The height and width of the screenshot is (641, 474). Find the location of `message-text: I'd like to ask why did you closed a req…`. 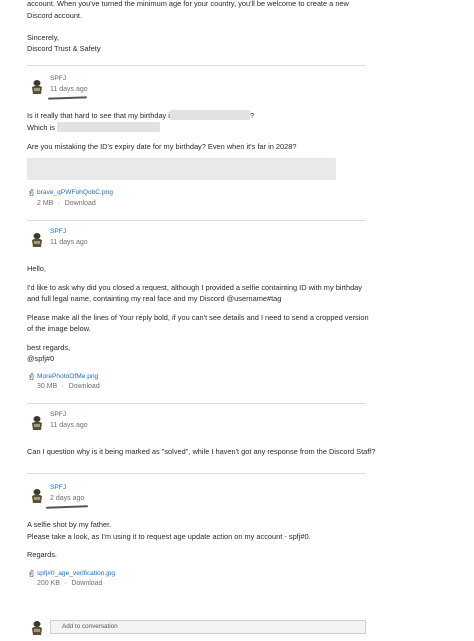

message-text: I'd like to ask why did you closed a req… is located at coordinates (194, 287).